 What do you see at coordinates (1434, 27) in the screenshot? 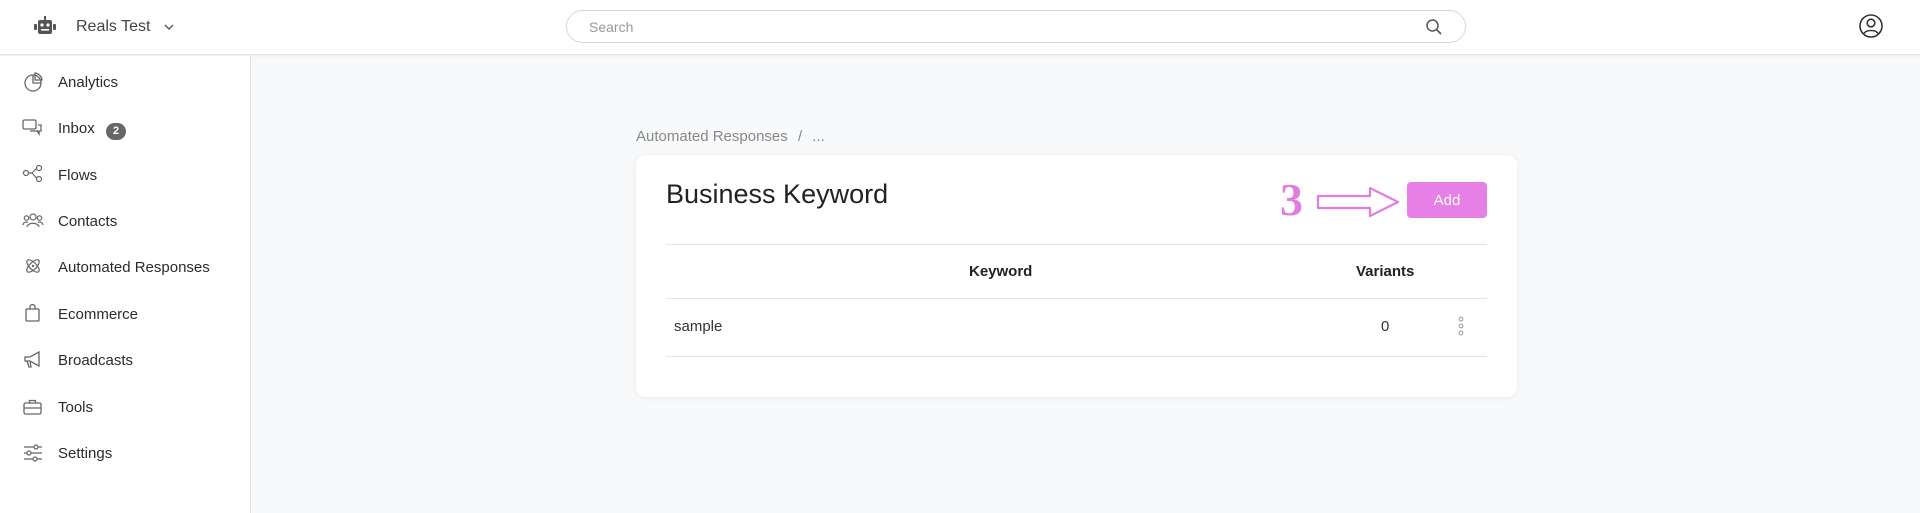
I see `search-icon` at bounding box center [1434, 27].